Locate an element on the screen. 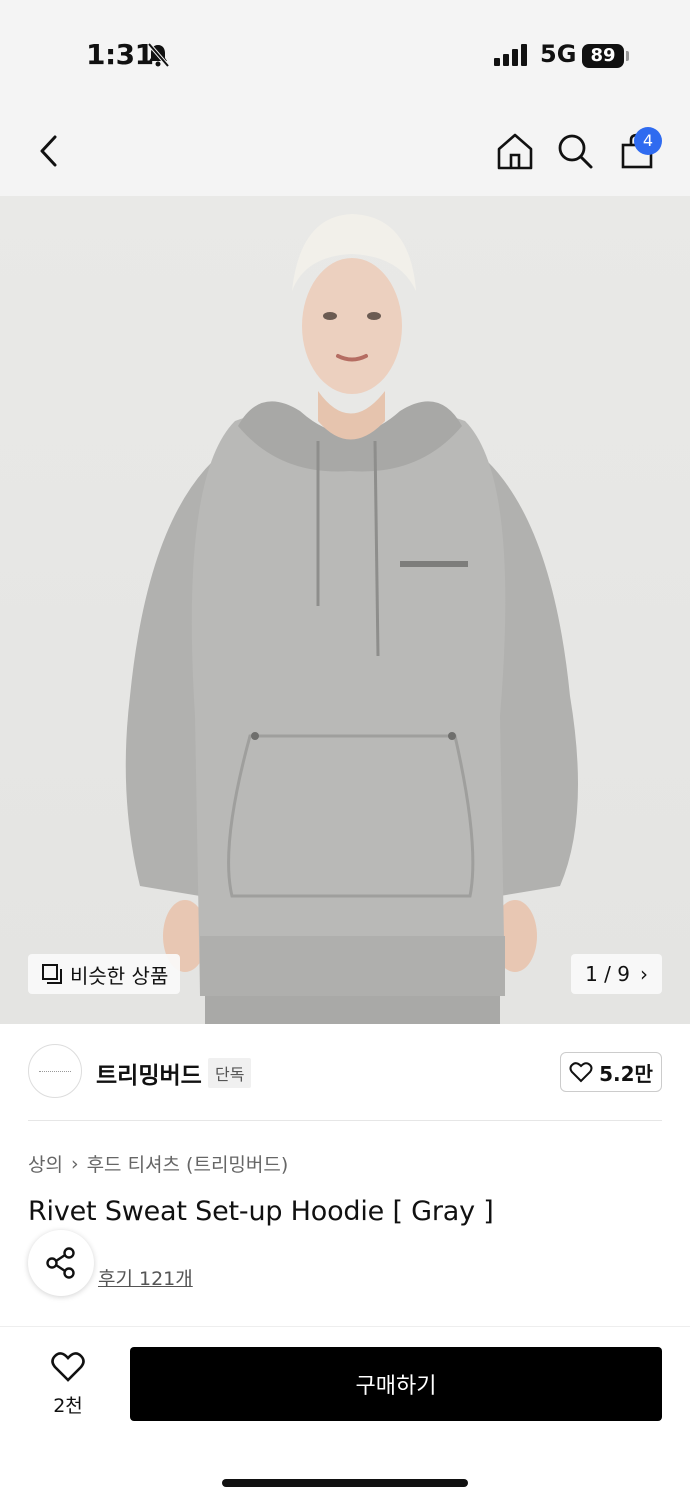 The image size is (690, 1500). image-counter: 1 / 9 › is located at coordinates (616, 974).